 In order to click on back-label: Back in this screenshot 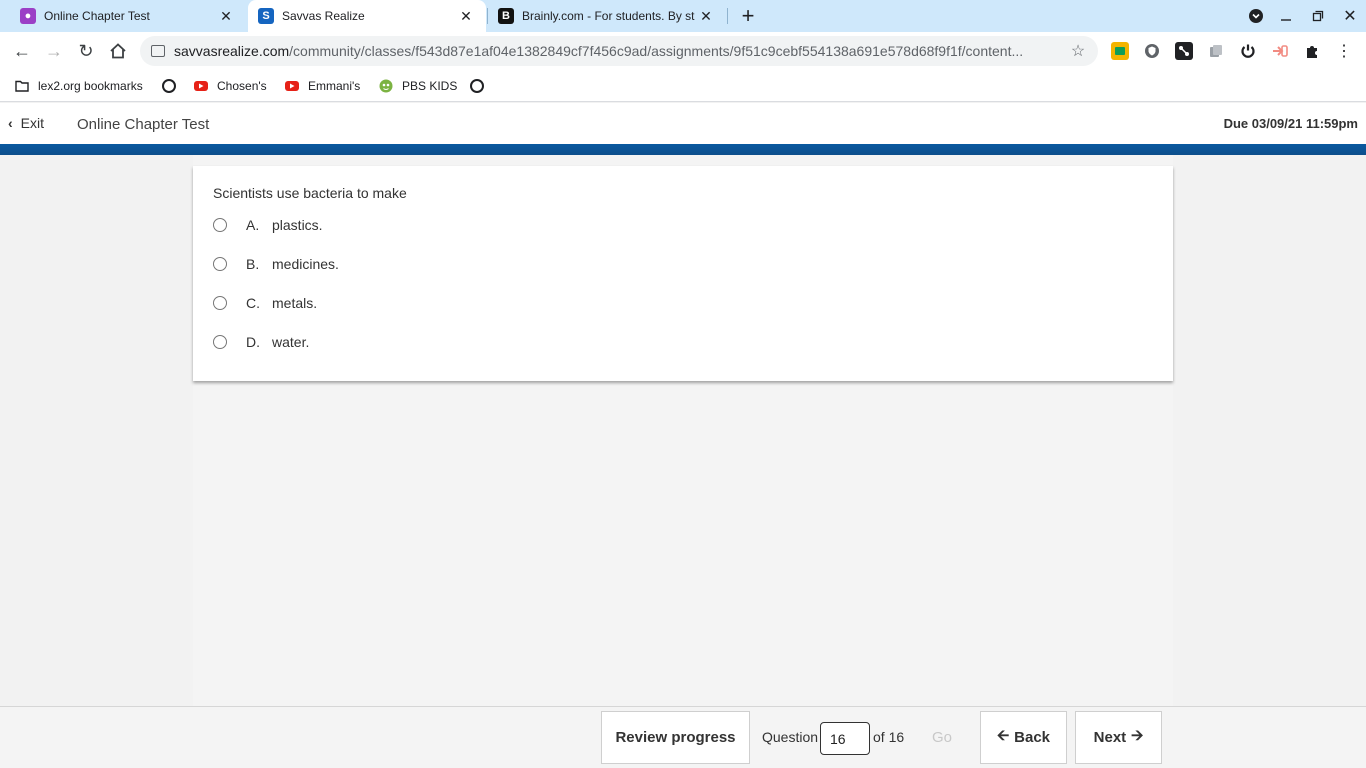, I will do `click(1032, 737)`.